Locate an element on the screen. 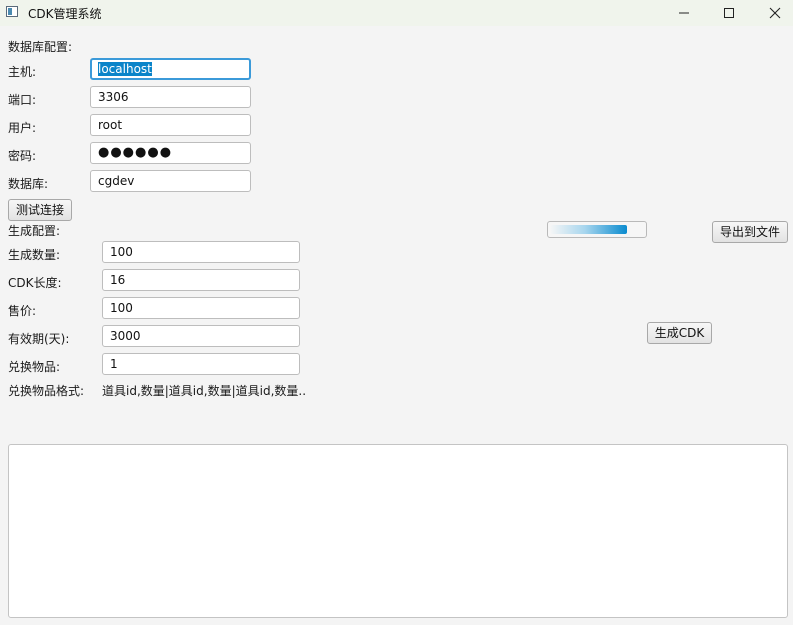 The height and width of the screenshot is (625, 793). generate-cdk-button: 生成CDK is located at coordinates (679, 333).